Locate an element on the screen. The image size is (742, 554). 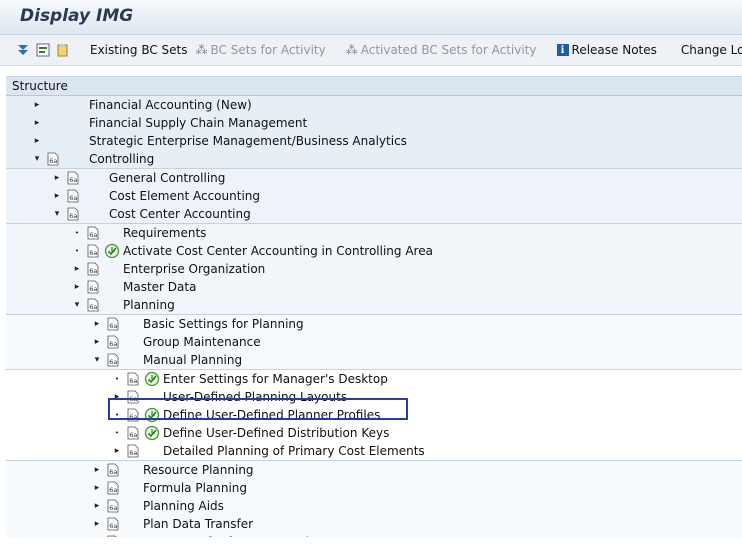
tree-node: • 6a Data Transfer from External Systems is located at coordinates (374, 535).